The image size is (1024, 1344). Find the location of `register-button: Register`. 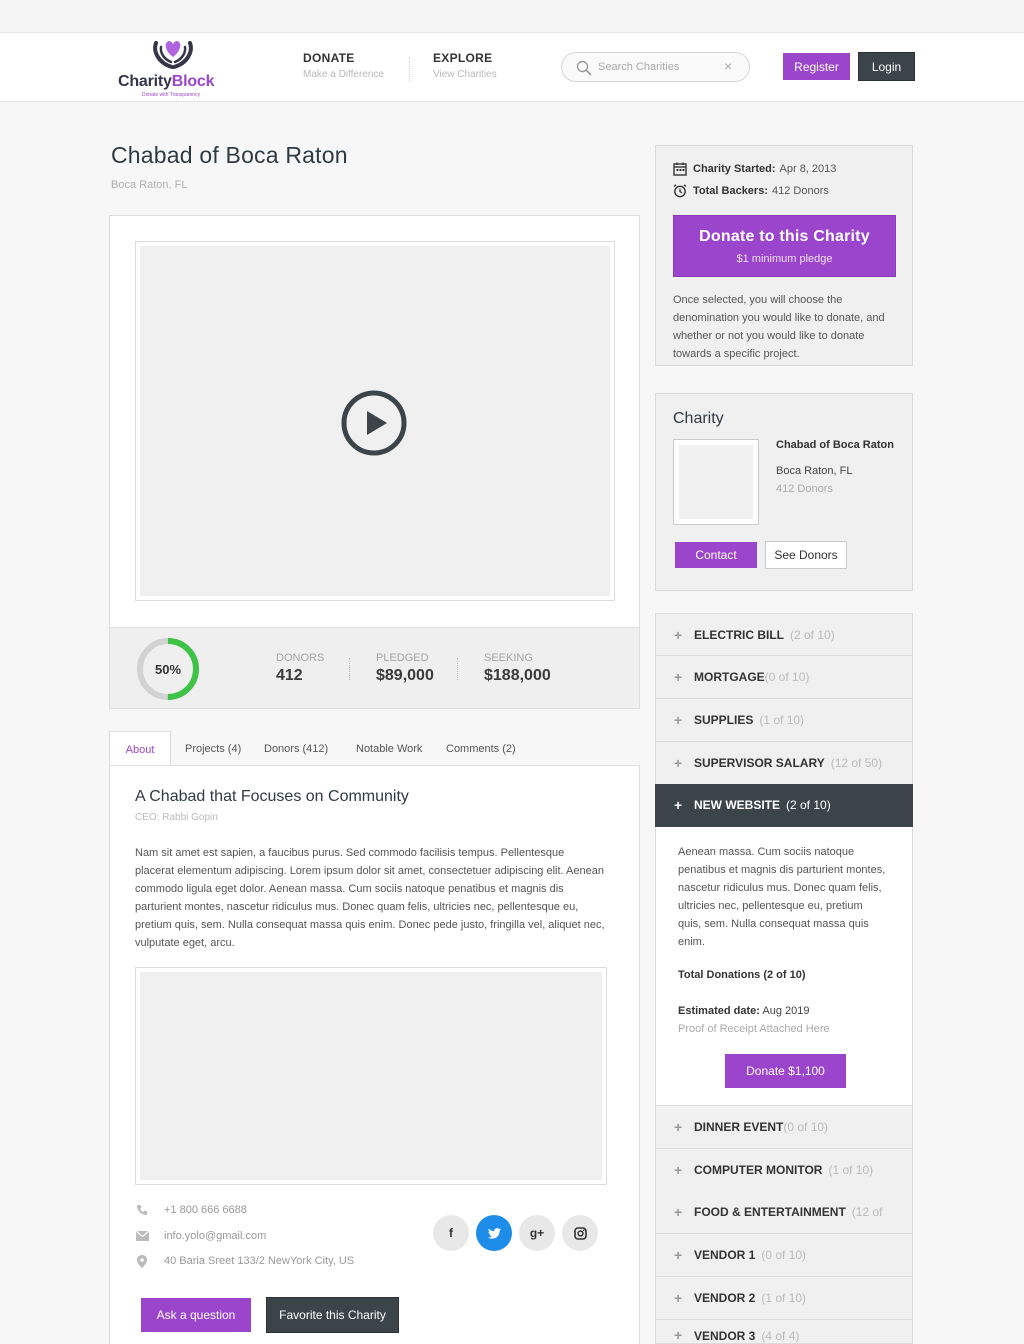

register-button: Register is located at coordinates (816, 66).